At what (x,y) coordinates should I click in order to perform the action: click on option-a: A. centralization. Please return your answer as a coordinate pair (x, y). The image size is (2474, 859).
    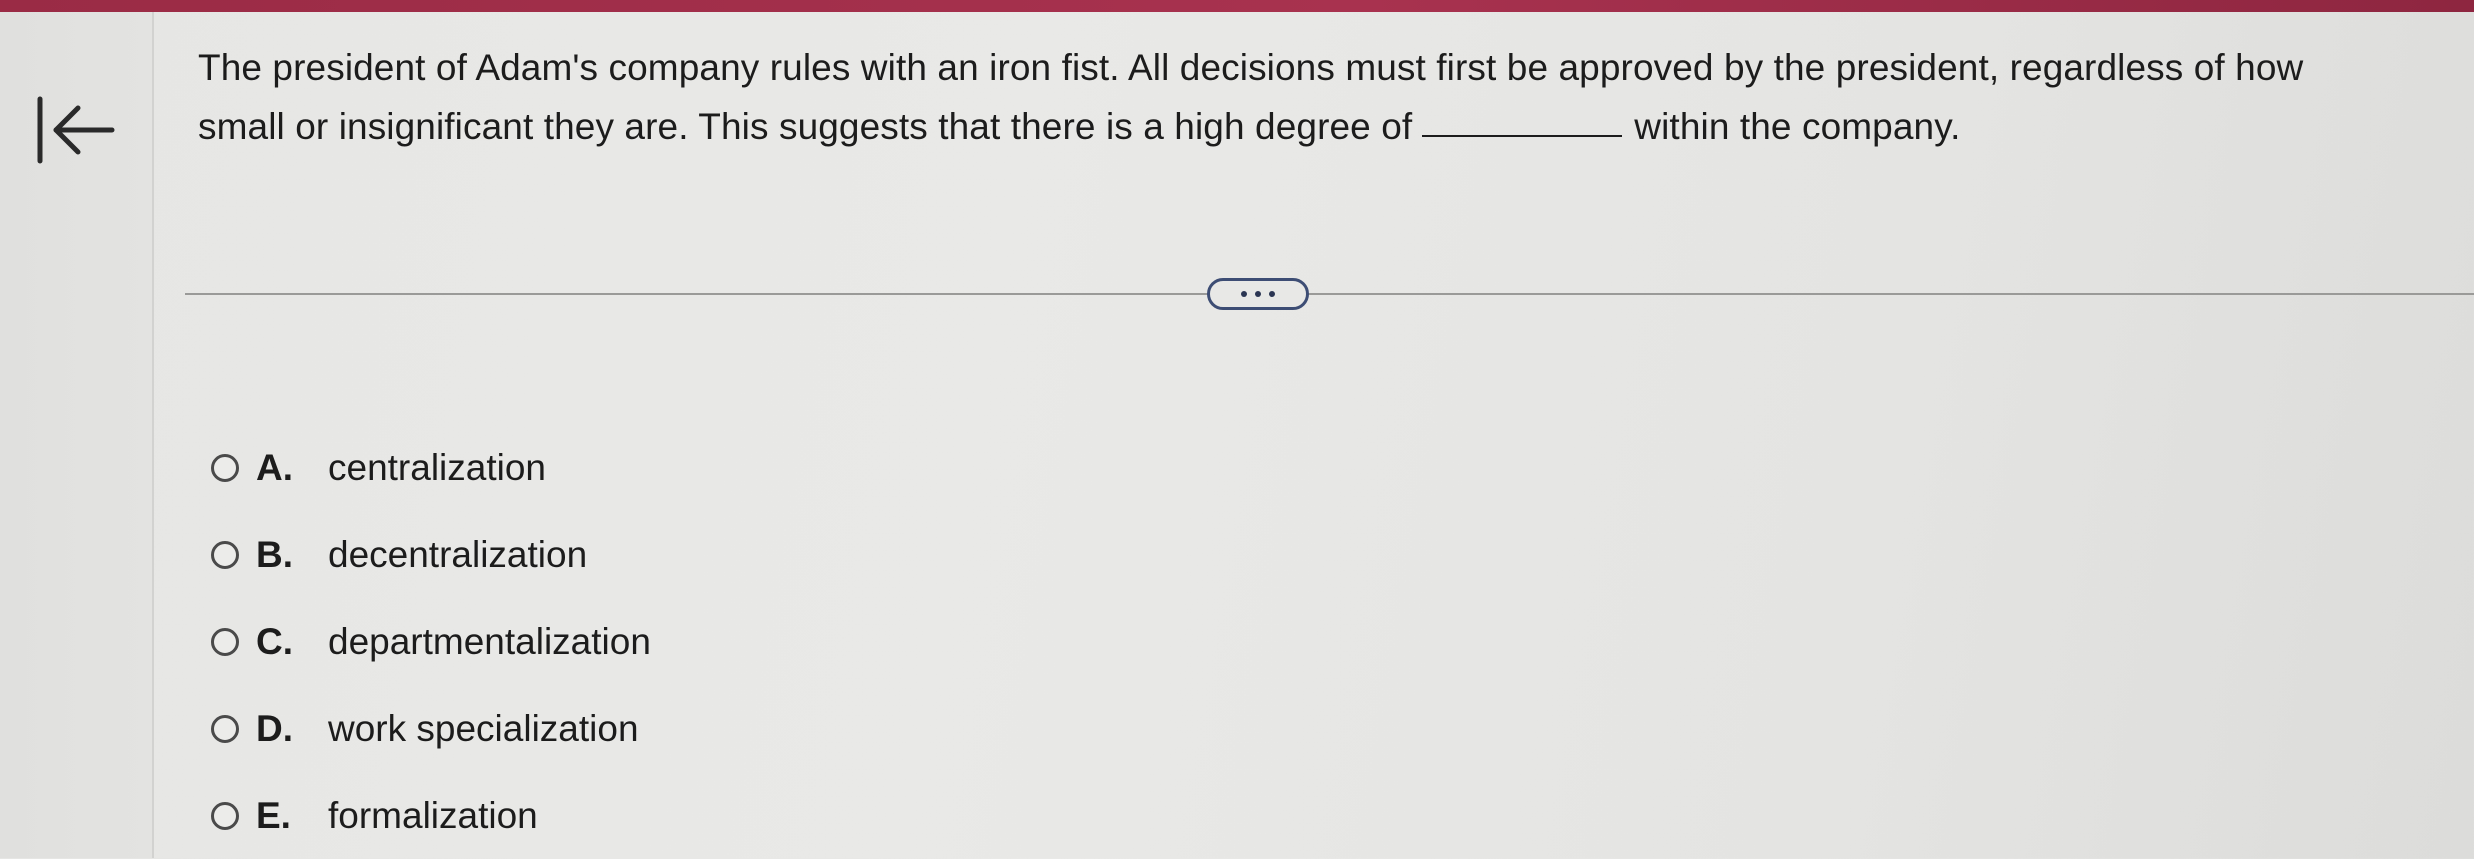
    Looking at the image, I should click on (431, 467).